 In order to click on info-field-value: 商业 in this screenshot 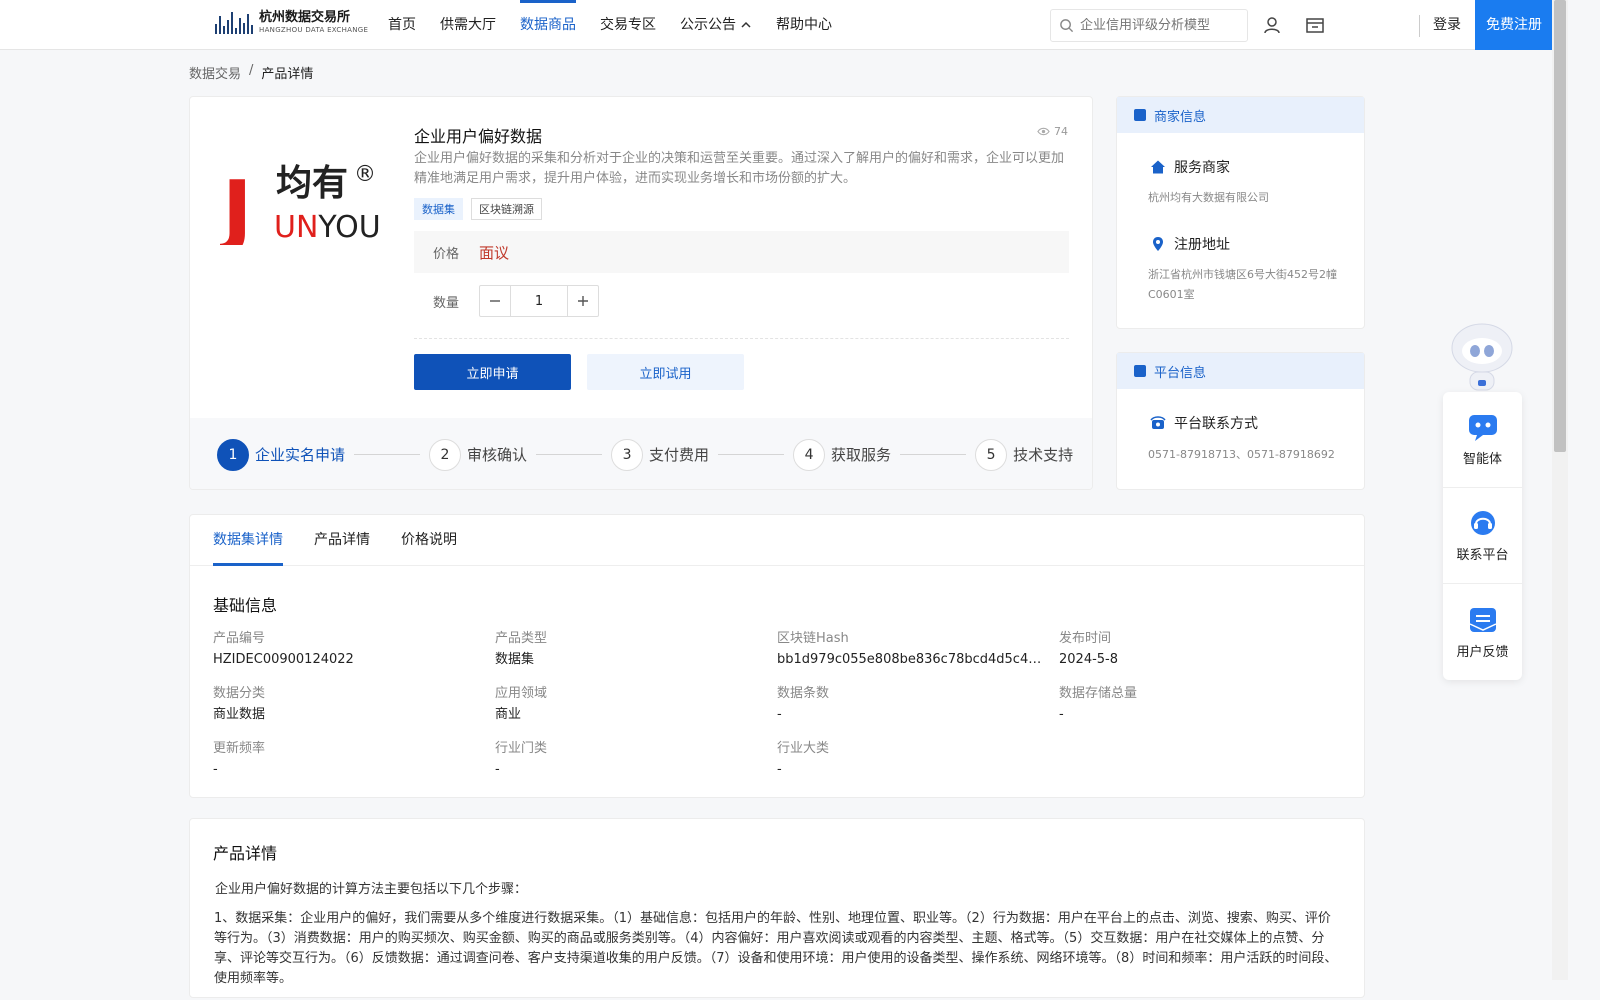, I will do `click(508, 714)`.